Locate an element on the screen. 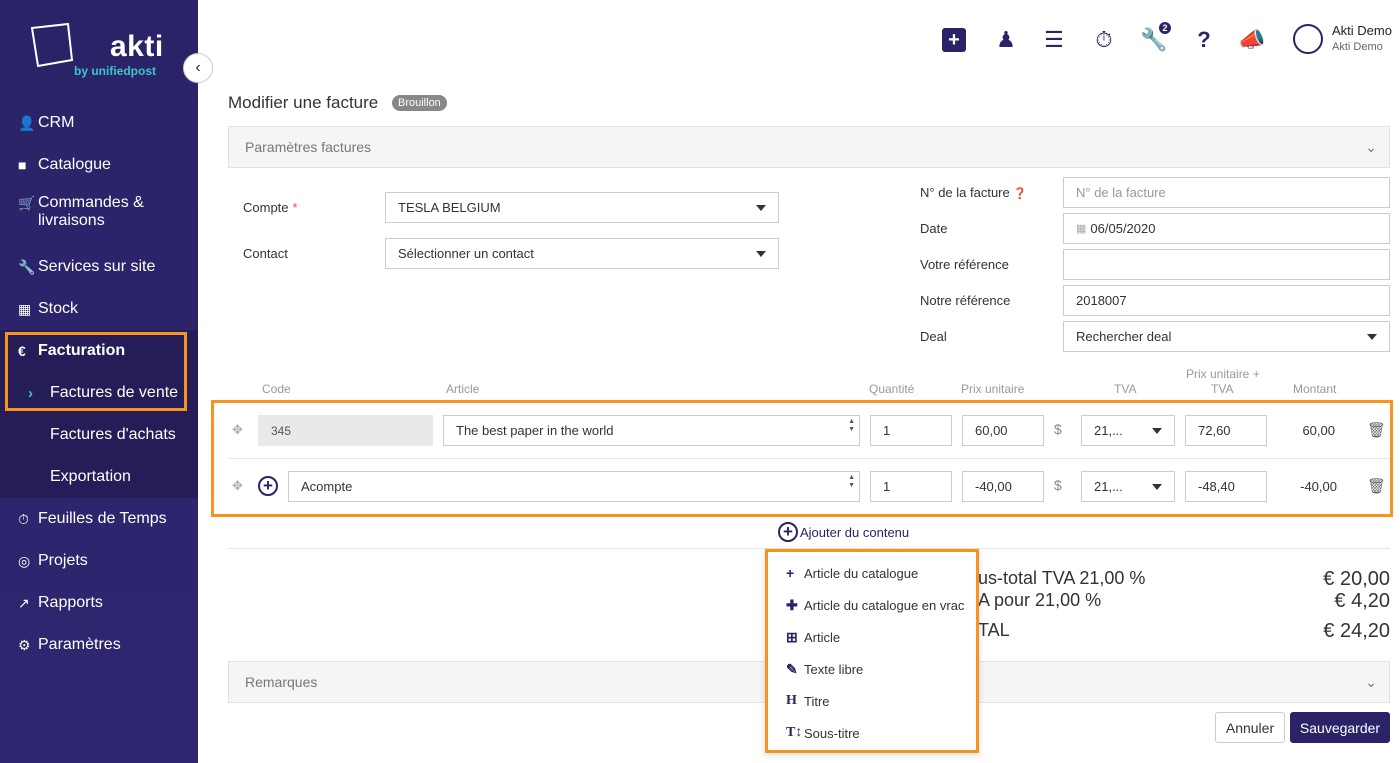  notre-ref-label: Notre référence is located at coordinates (965, 300).